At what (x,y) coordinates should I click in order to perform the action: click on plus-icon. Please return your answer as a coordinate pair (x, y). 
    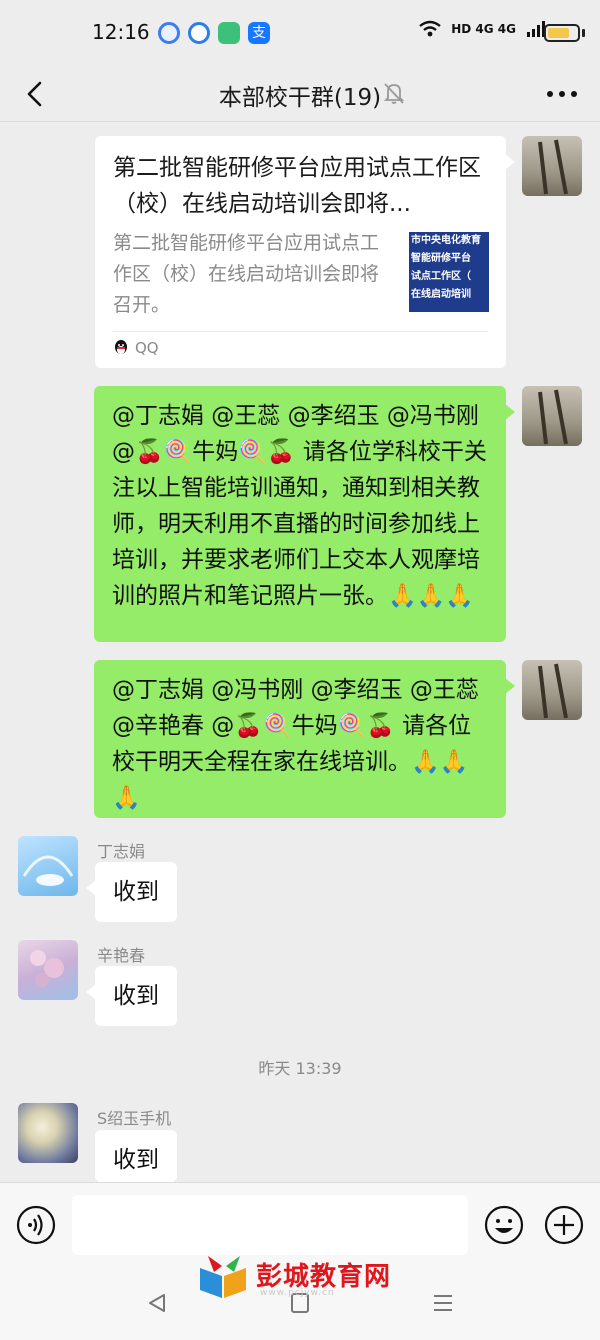
    Looking at the image, I should click on (564, 1225).